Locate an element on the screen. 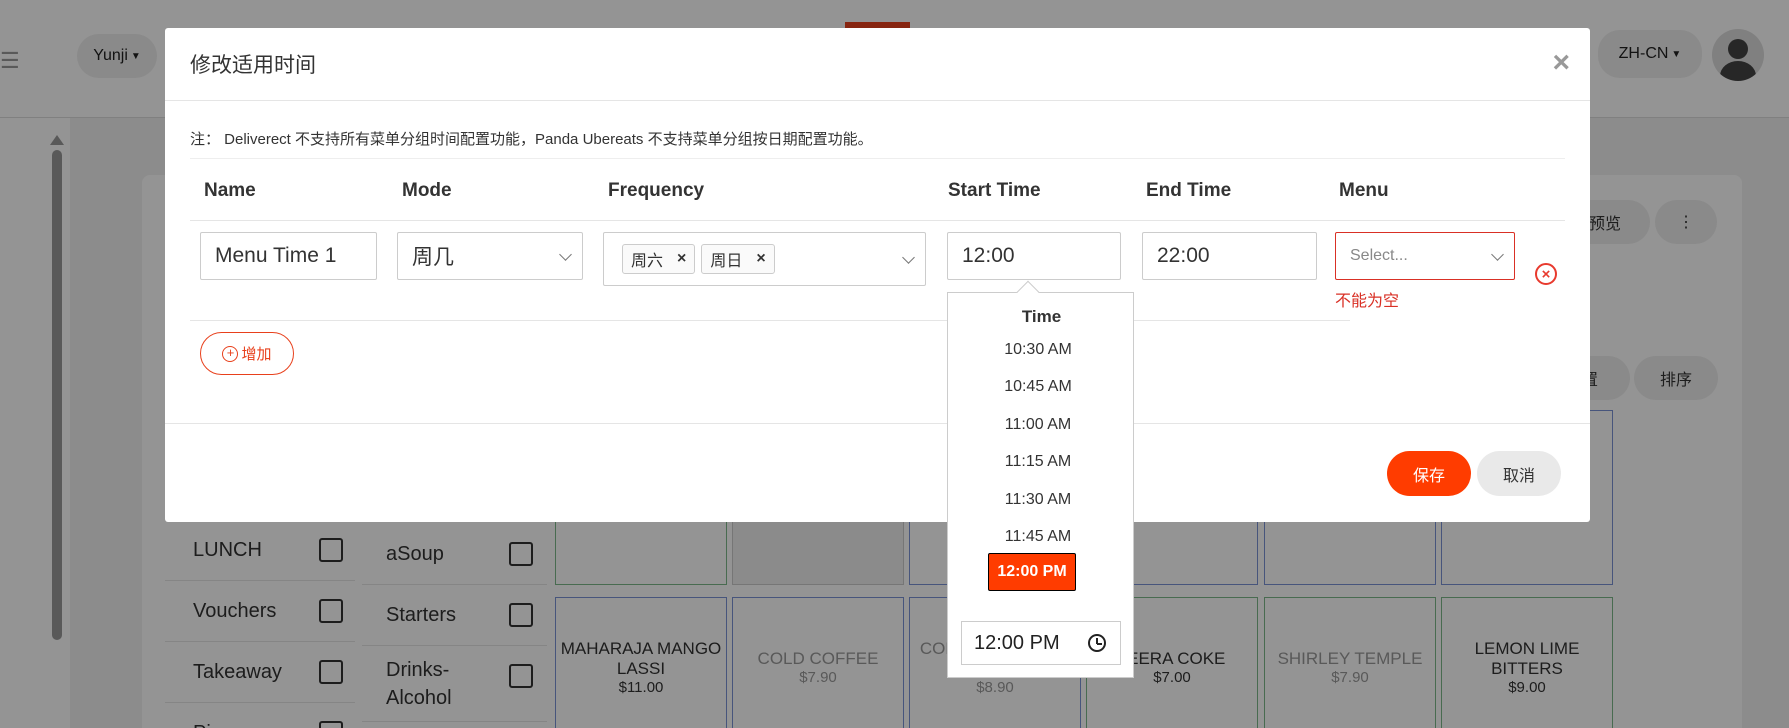  start-time-value: 12:00 is located at coordinates (988, 255).